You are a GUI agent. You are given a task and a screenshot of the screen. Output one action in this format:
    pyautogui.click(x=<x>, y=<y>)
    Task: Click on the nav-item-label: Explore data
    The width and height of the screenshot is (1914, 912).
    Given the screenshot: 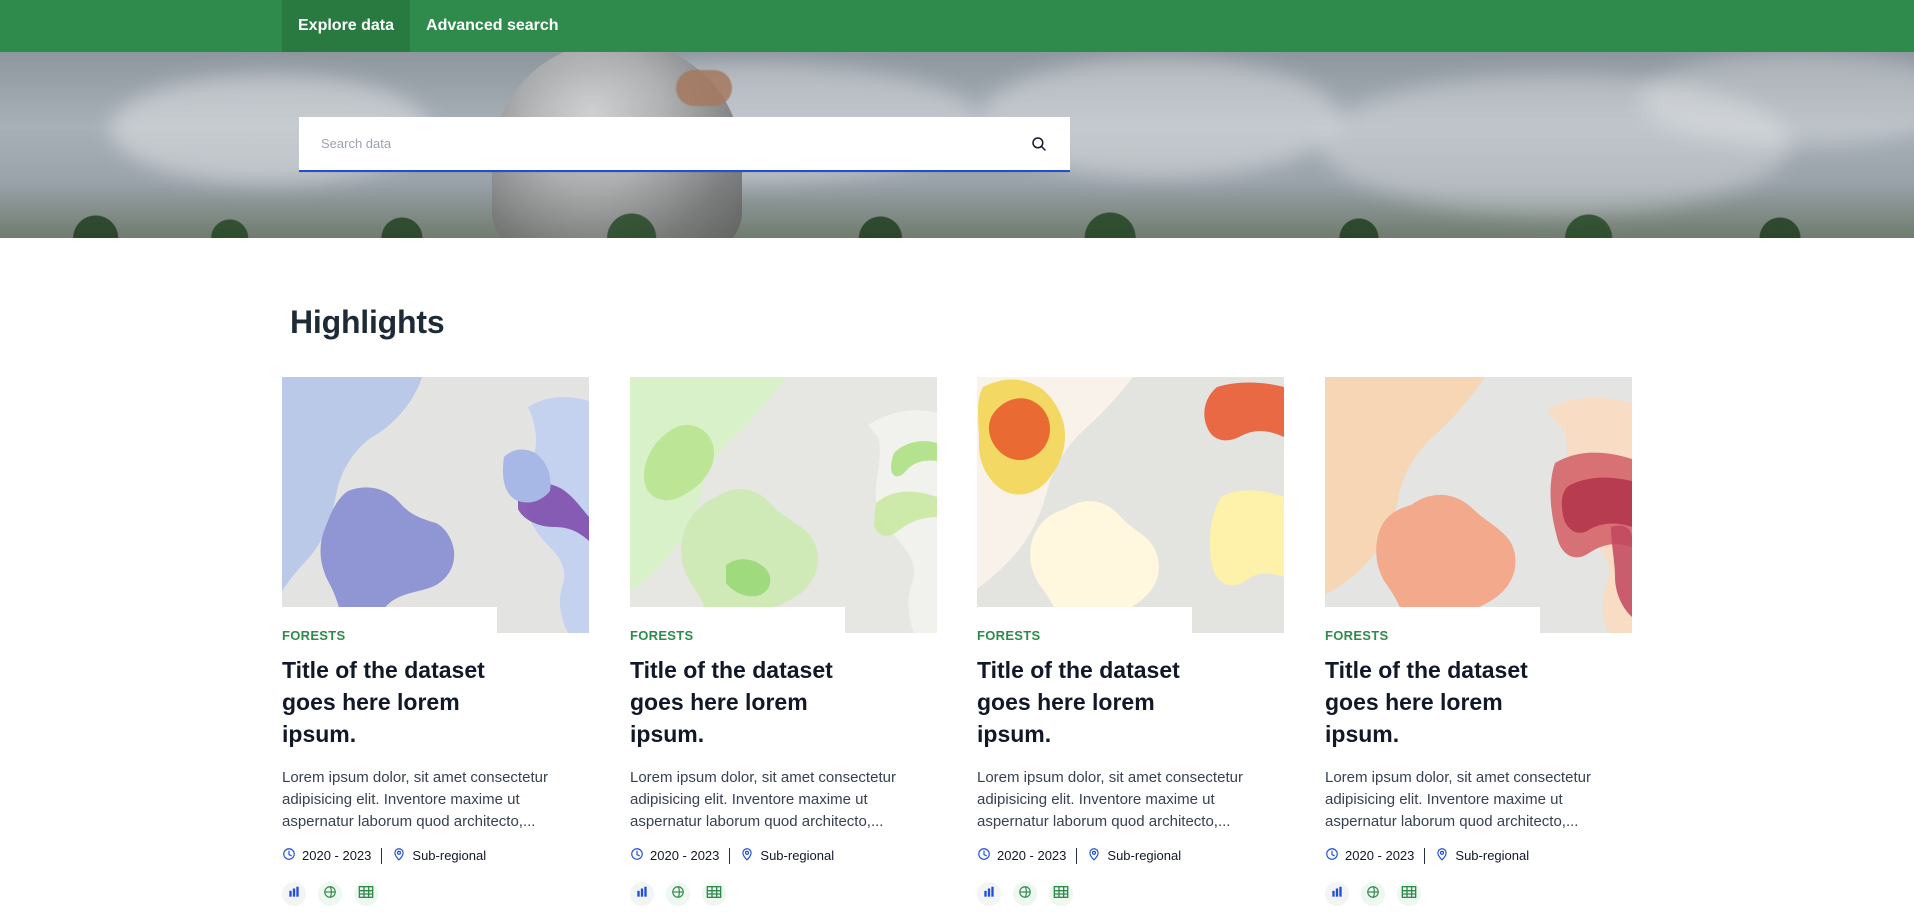 What is the action you would take?
    pyautogui.click(x=346, y=25)
    